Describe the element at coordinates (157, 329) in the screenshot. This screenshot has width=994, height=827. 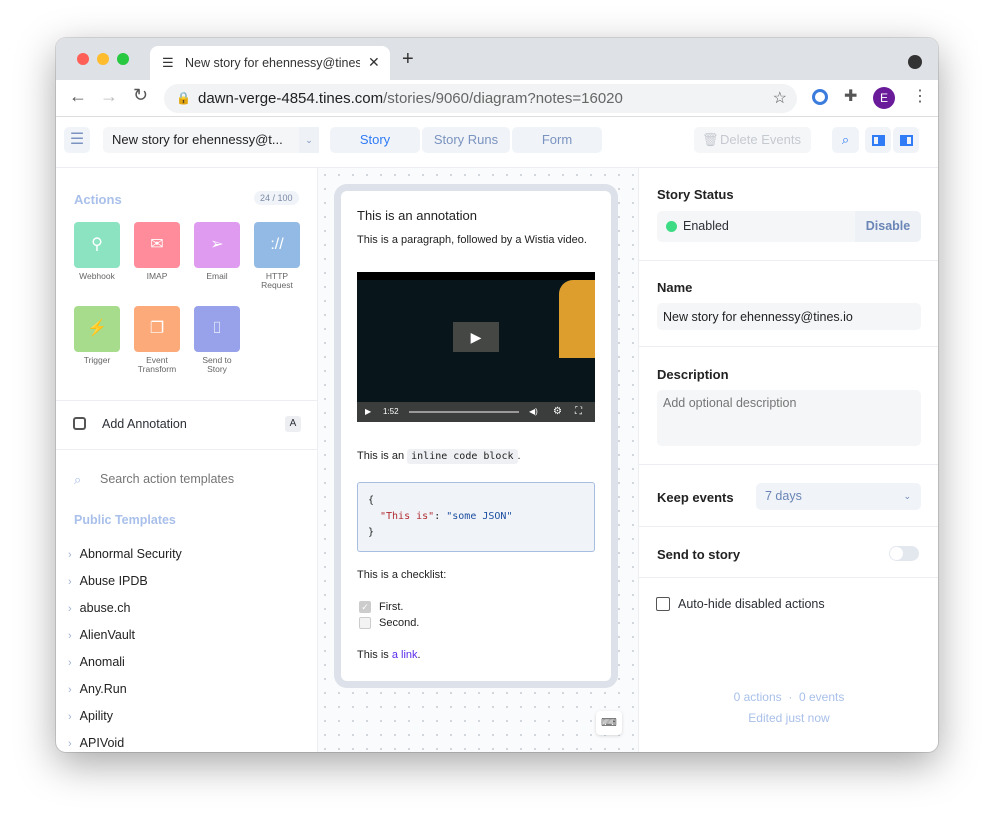
I see `transform-icon: ❐` at that location.